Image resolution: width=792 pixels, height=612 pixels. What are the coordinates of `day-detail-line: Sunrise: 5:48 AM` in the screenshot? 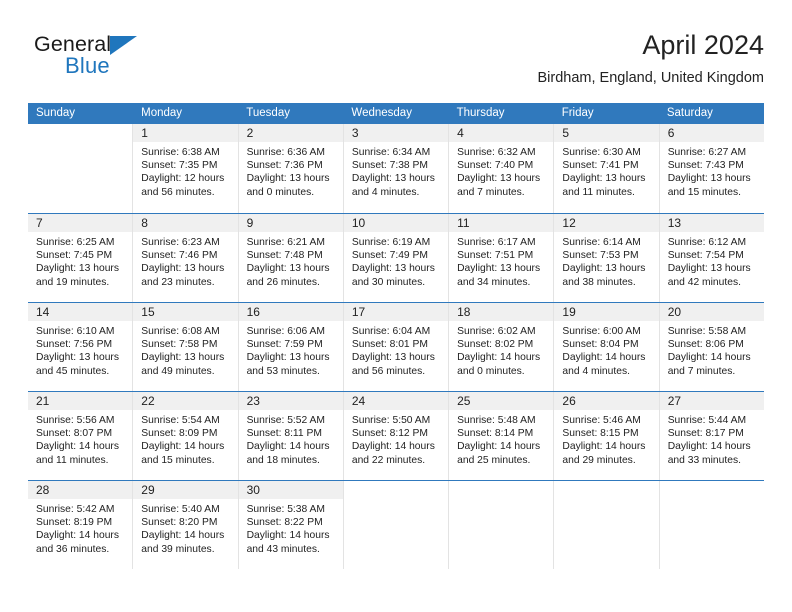 It's located at (496, 420).